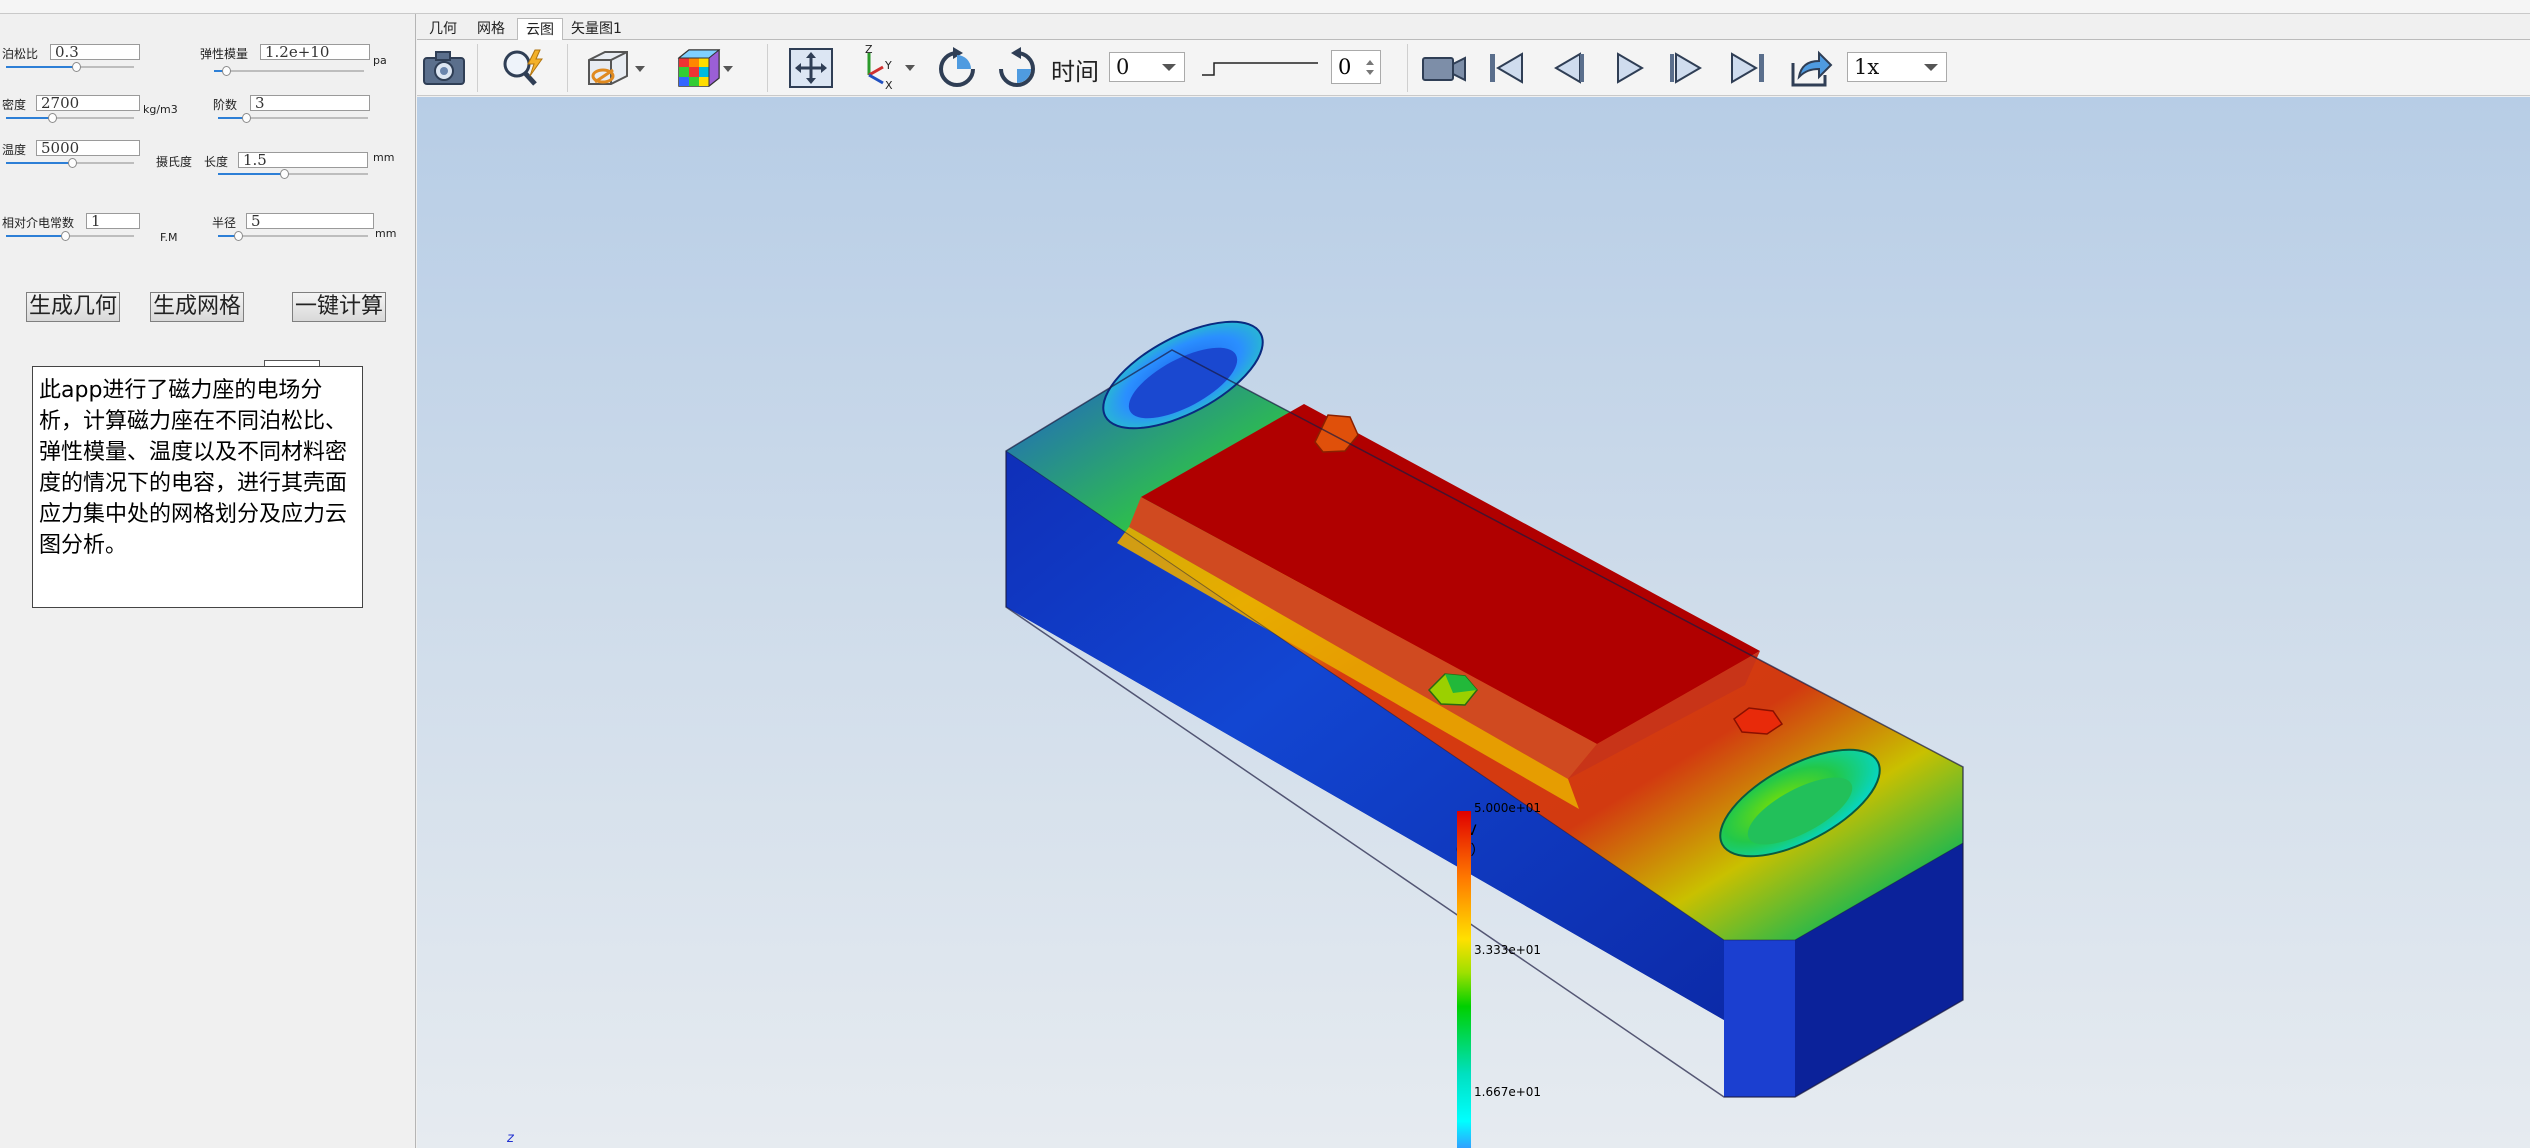 Image resolution: width=2530 pixels, height=1148 pixels. I want to click on svg-text: Z, so click(869, 50).